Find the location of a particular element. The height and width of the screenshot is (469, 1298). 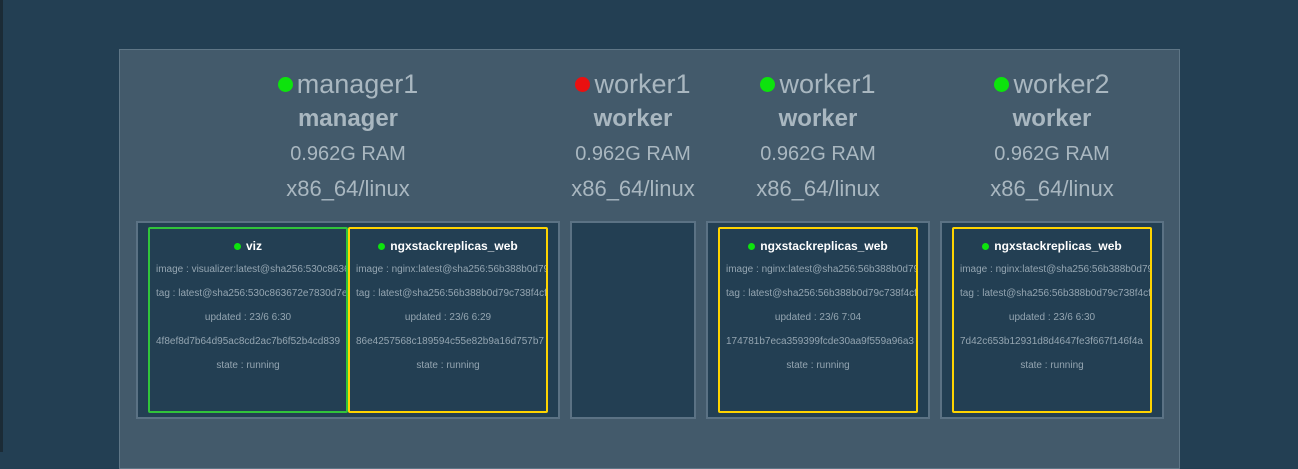

node-header-manager1: manager1 manager 0.962G RAM x86_64/linux is located at coordinates (348, 135).